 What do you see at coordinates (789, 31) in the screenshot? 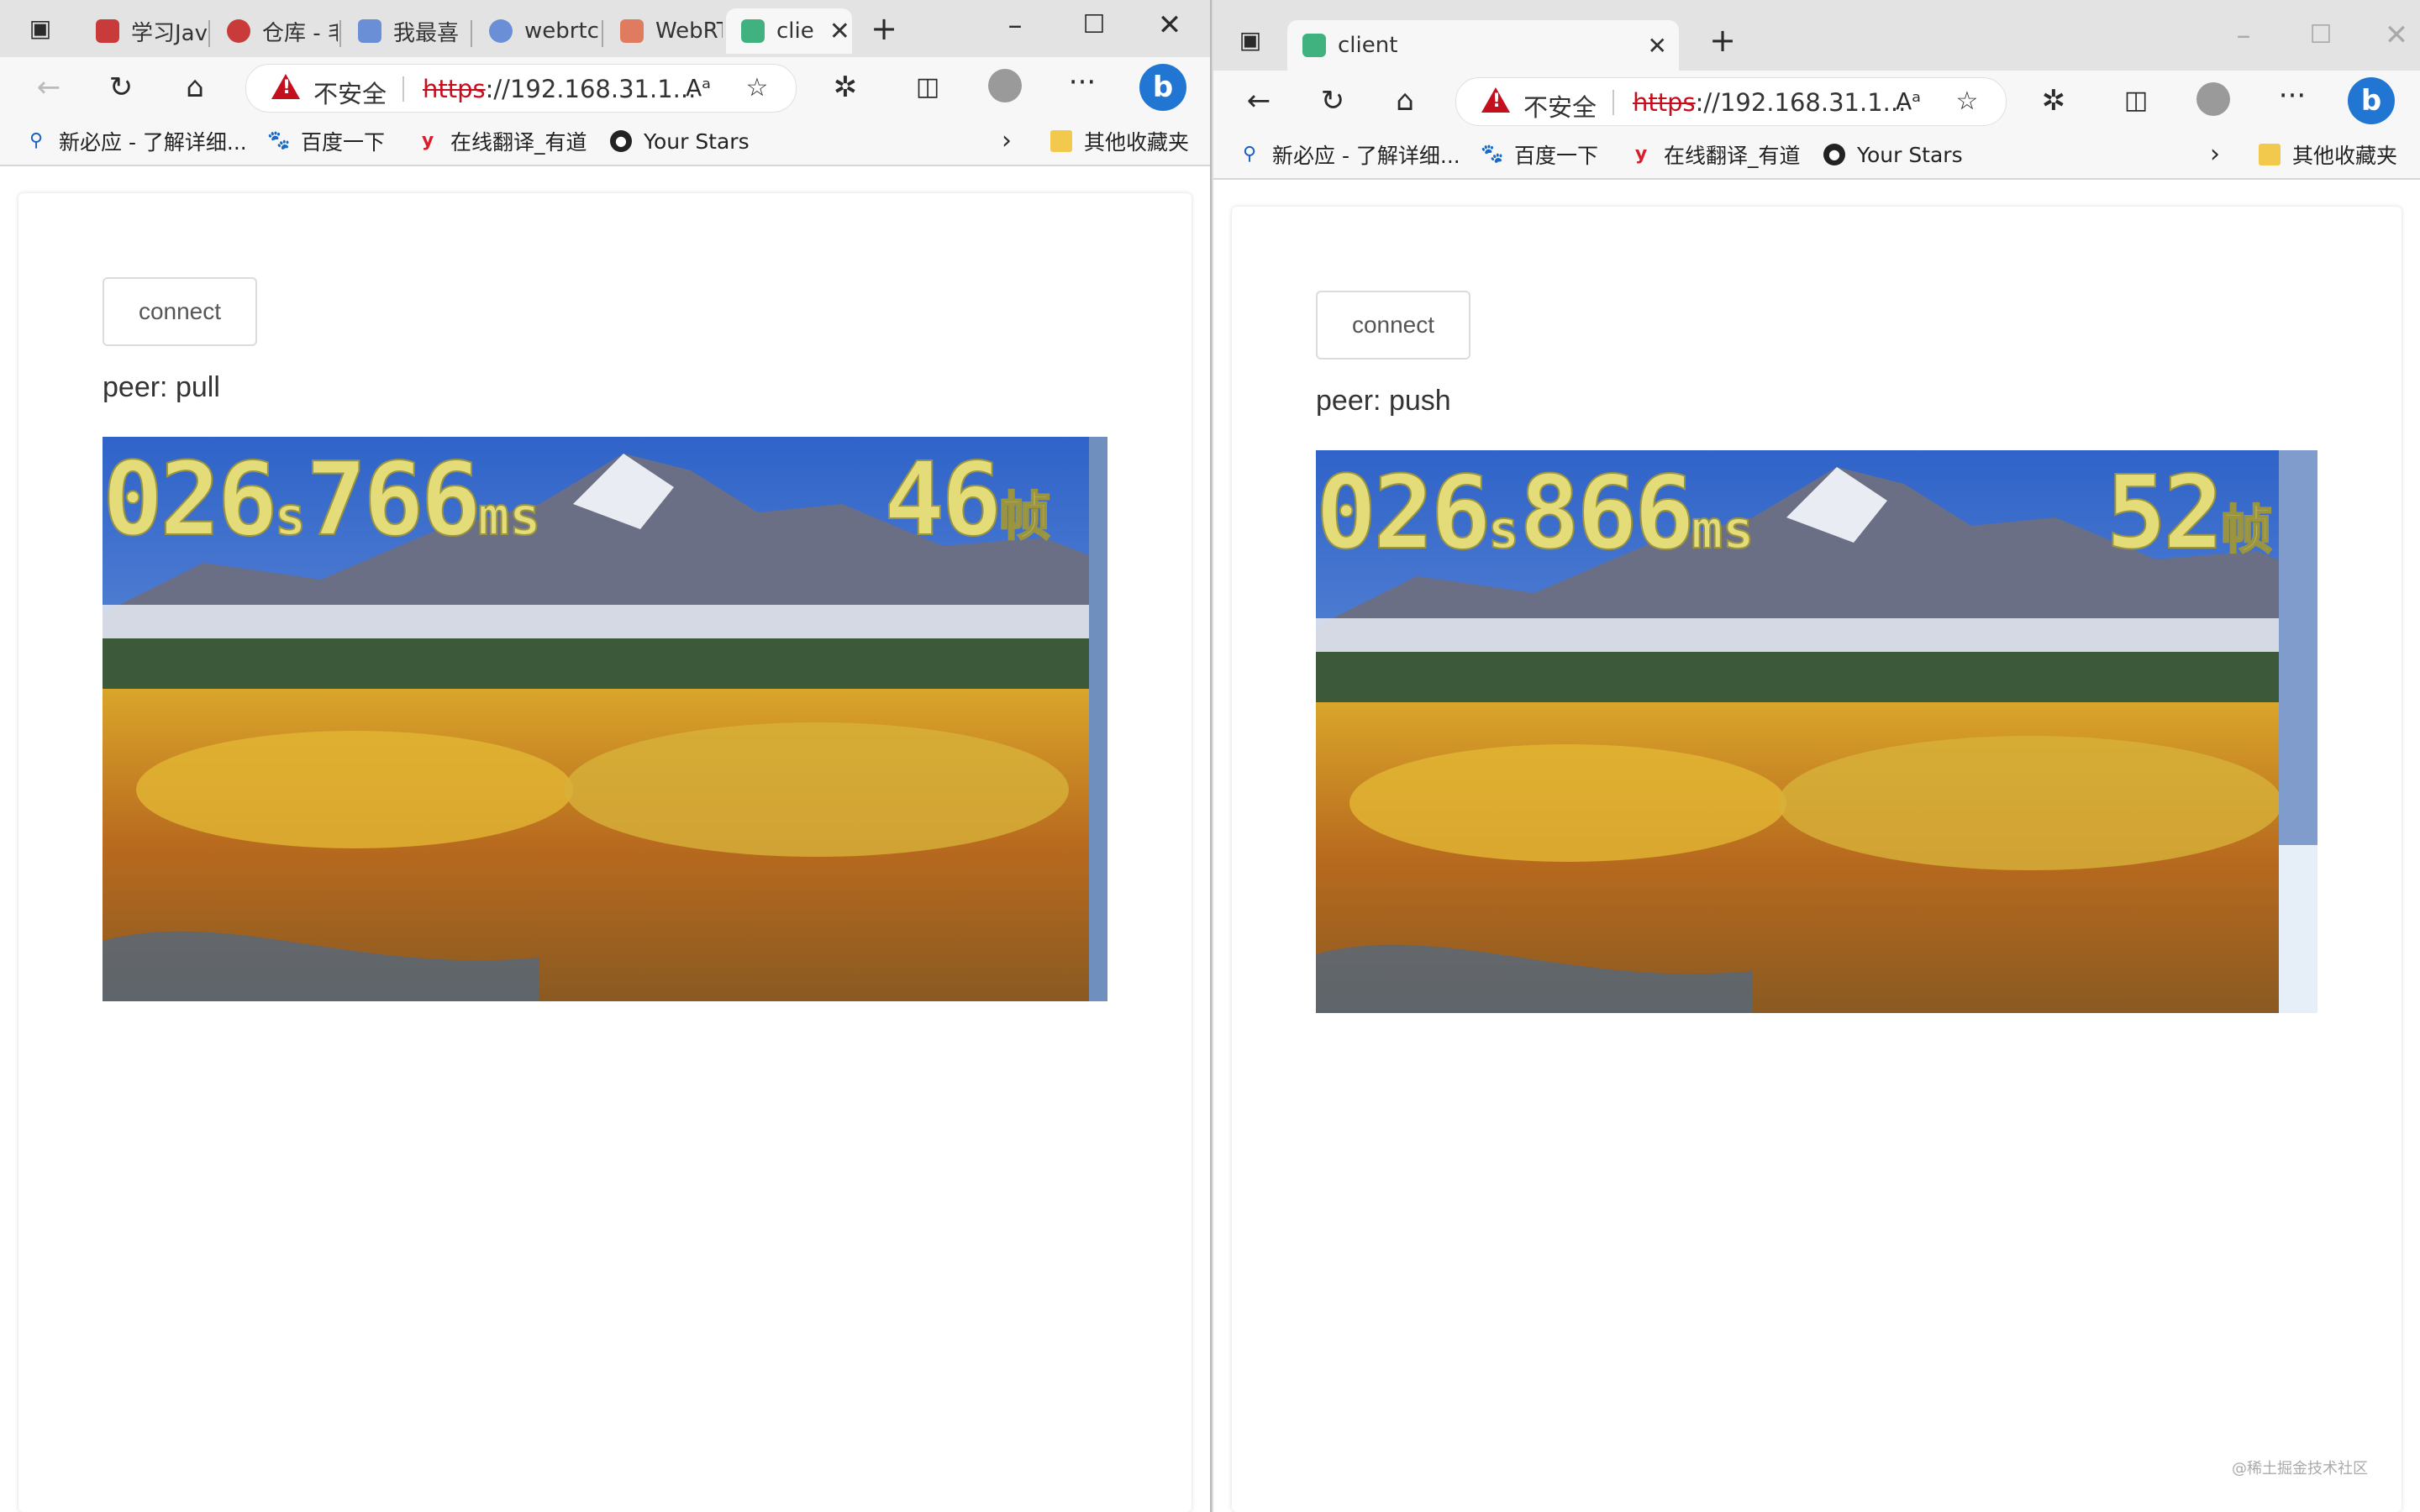
I see `tab-5-active: clie ✕` at bounding box center [789, 31].